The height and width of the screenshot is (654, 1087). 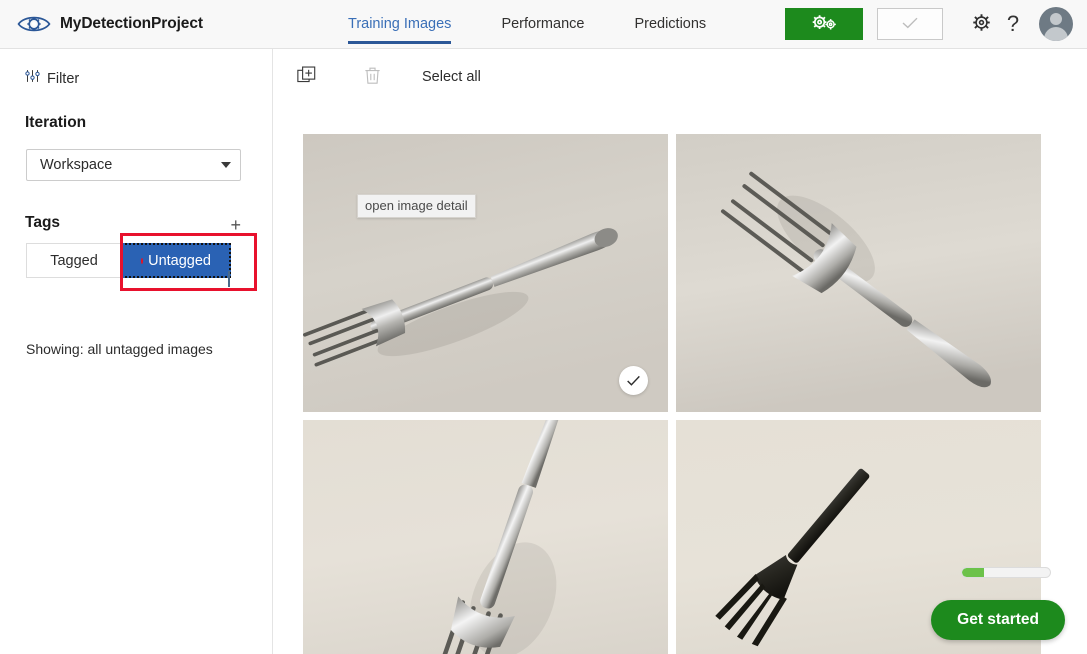 I want to click on tab-training-images-label: Training Images, so click(x=400, y=24).